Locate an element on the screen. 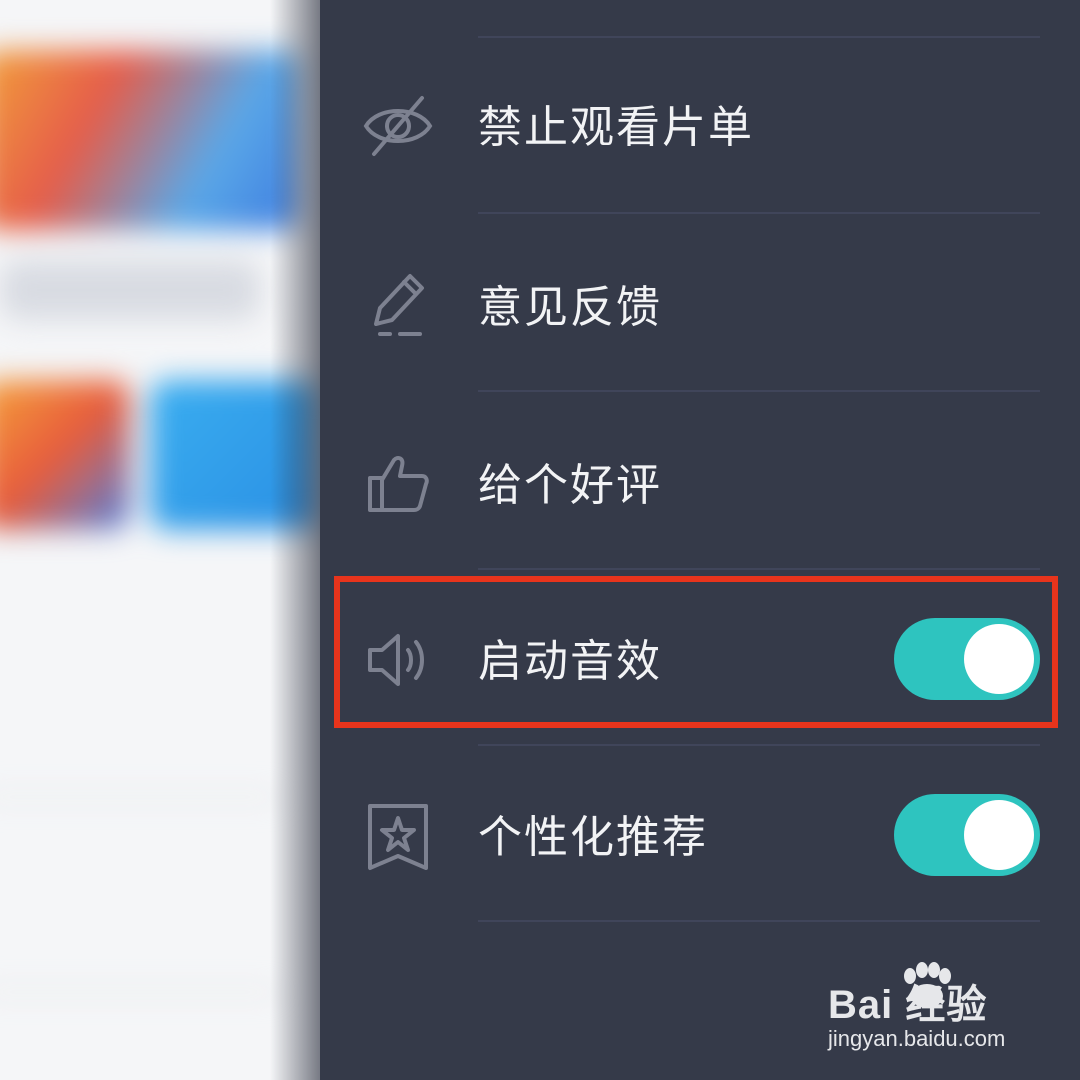 This screenshot has height=1080, width=1080. menu-item-label: 禁止观看片单 is located at coordinates (616, 127).